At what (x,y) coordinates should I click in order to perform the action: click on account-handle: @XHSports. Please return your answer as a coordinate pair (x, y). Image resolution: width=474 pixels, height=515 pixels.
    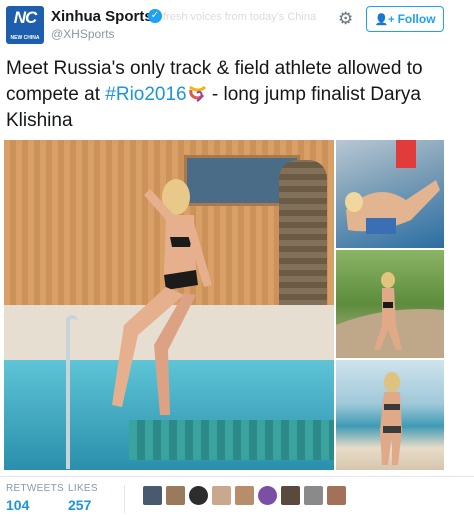
    Looking at the image, I should click on (83, 34).